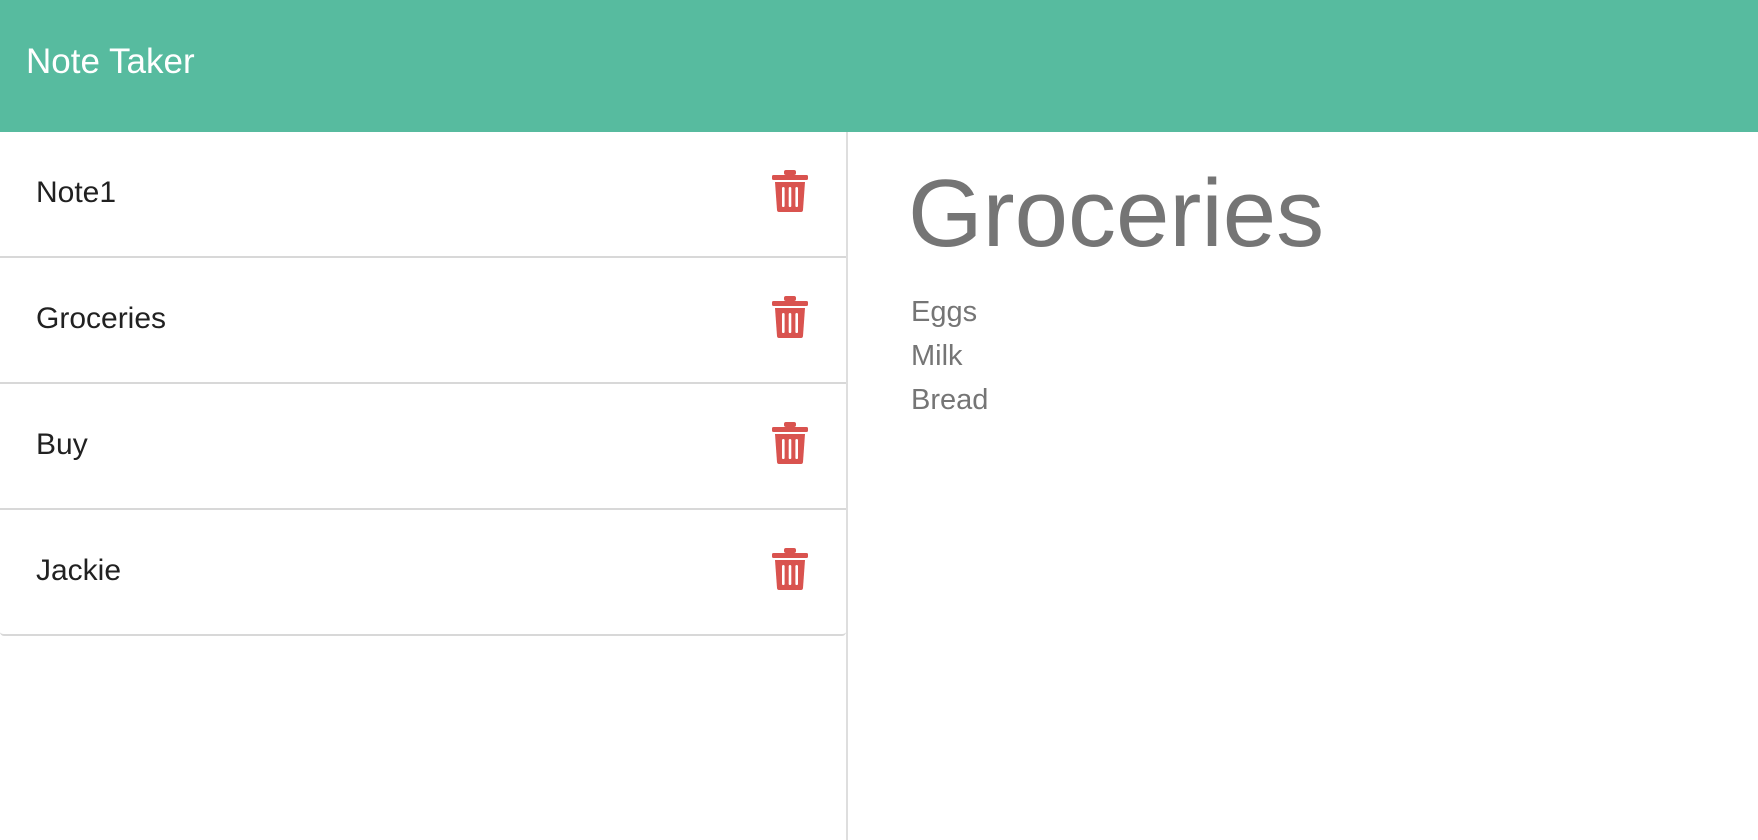 The height and width of the screenshot is (840, 1758). I want to click on list-item: Groceries, so click(423, 321).